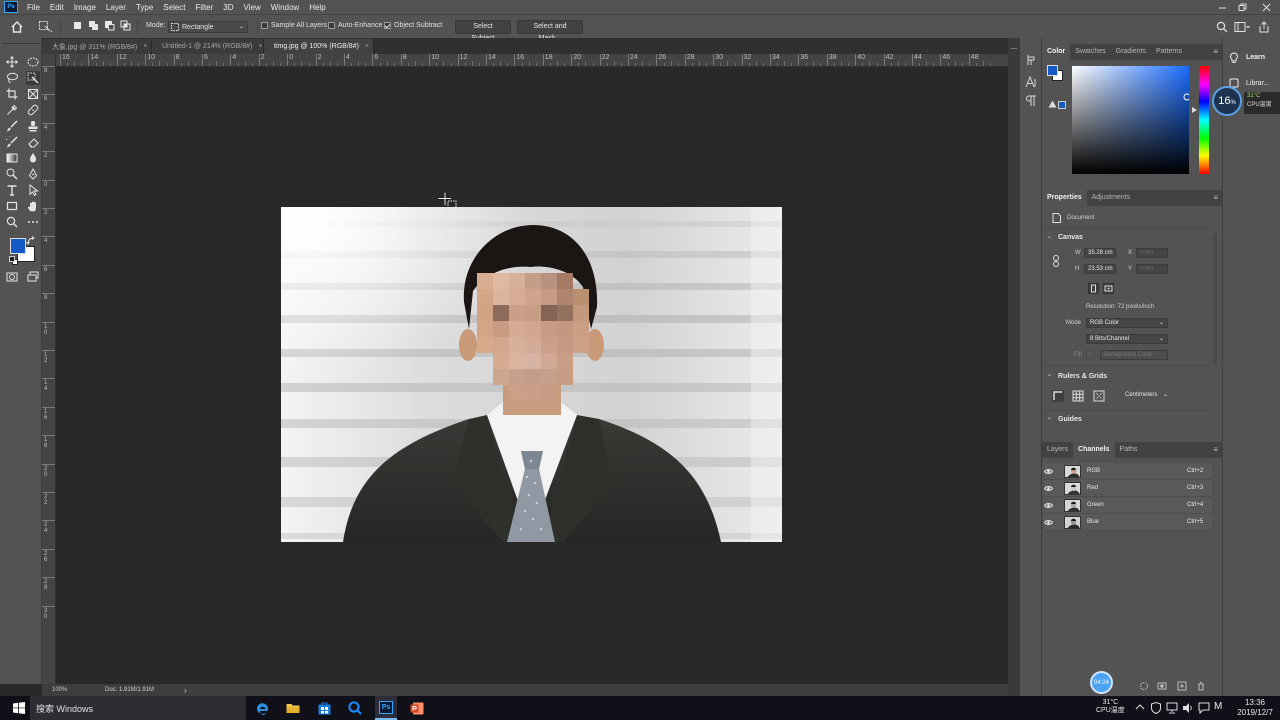  I want to click on blur-tool-icon, so click(33, 158).